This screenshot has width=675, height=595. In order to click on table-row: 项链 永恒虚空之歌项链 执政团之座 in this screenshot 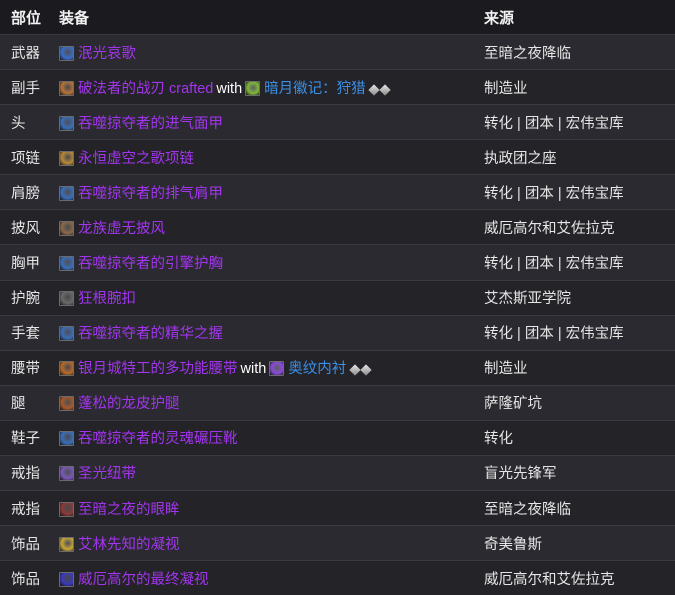, I will do `click(337, 157)`.